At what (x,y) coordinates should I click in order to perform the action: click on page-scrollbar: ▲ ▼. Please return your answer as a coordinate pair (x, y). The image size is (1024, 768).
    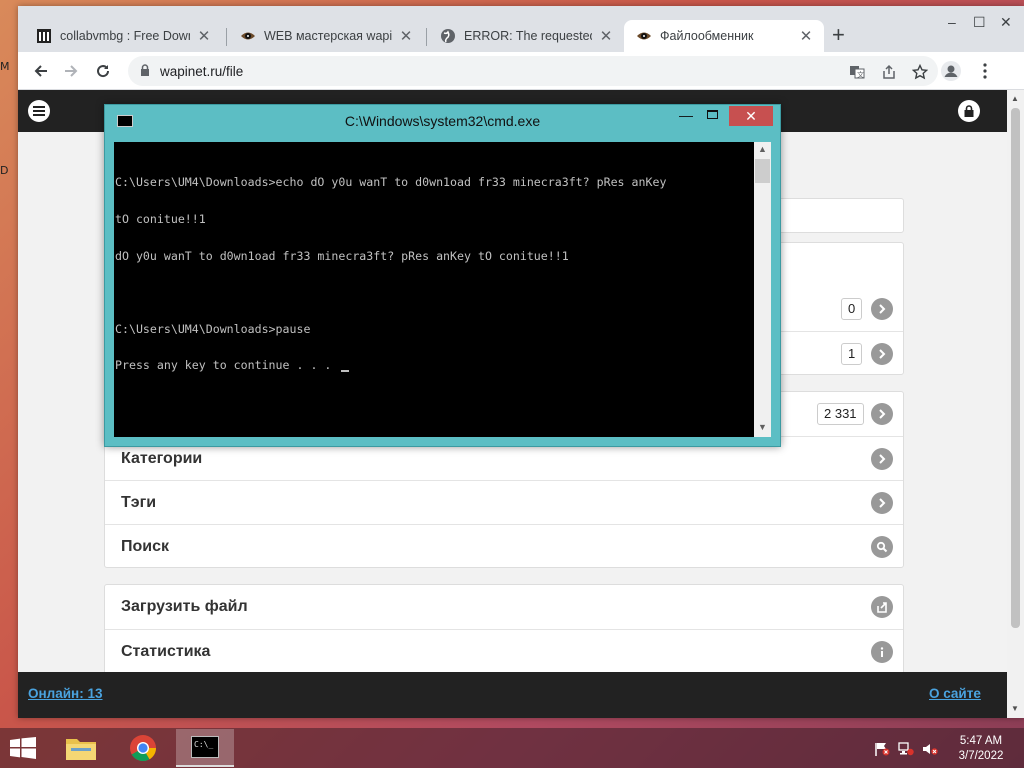
    Looking at the image, I should click on (1015, 404).